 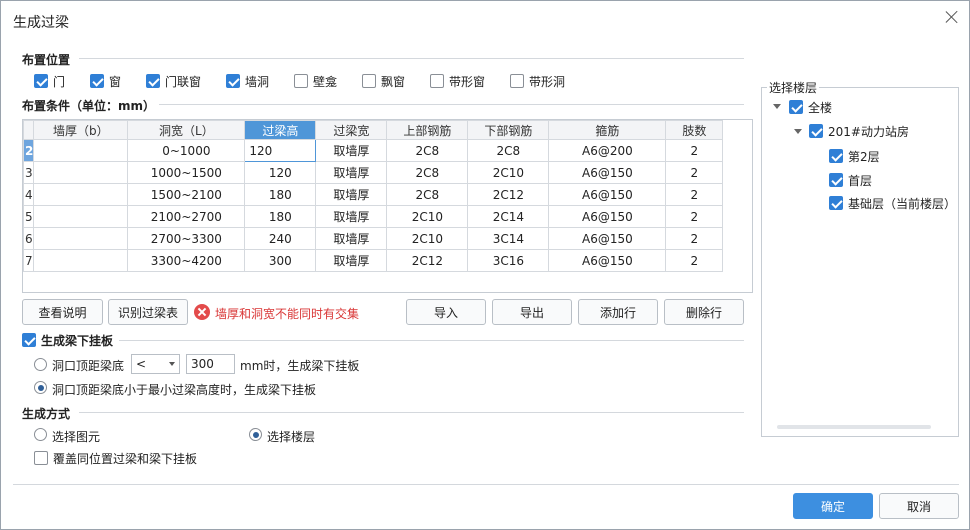 I want to click on view-help-button: 查看说明, so click(x=62, y=312).